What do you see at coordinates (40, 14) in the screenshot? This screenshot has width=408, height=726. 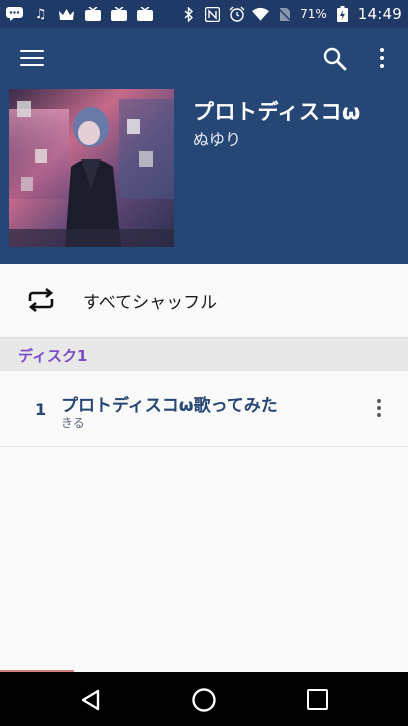 I see `music-note-icon: ♫` at bounding box center [40, 14].